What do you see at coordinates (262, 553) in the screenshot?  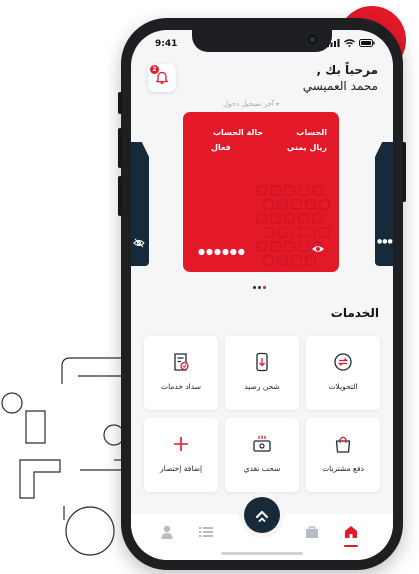 I see `home-indicator` at bounding box center [262, 553].